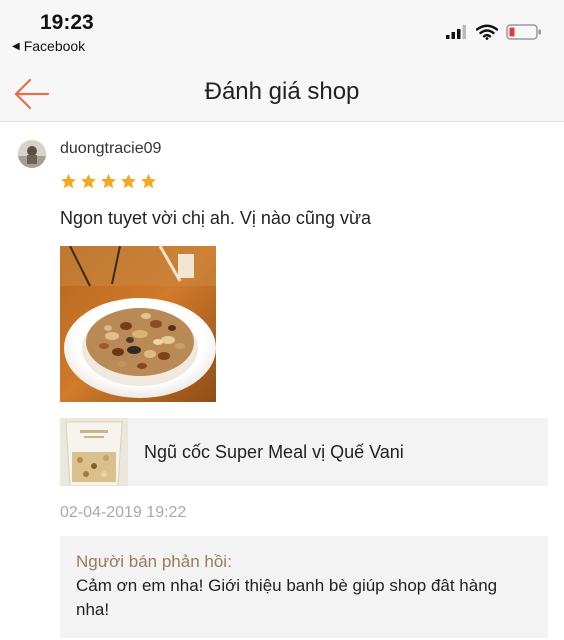 This screenshot has width=564, height=640. What do you see at coordinates (216, 218) in the screenshot?
I see `review-text: Ngon tuyet vời chị ah. Vị nào cũng vừa` at bounding box center [216, 218].